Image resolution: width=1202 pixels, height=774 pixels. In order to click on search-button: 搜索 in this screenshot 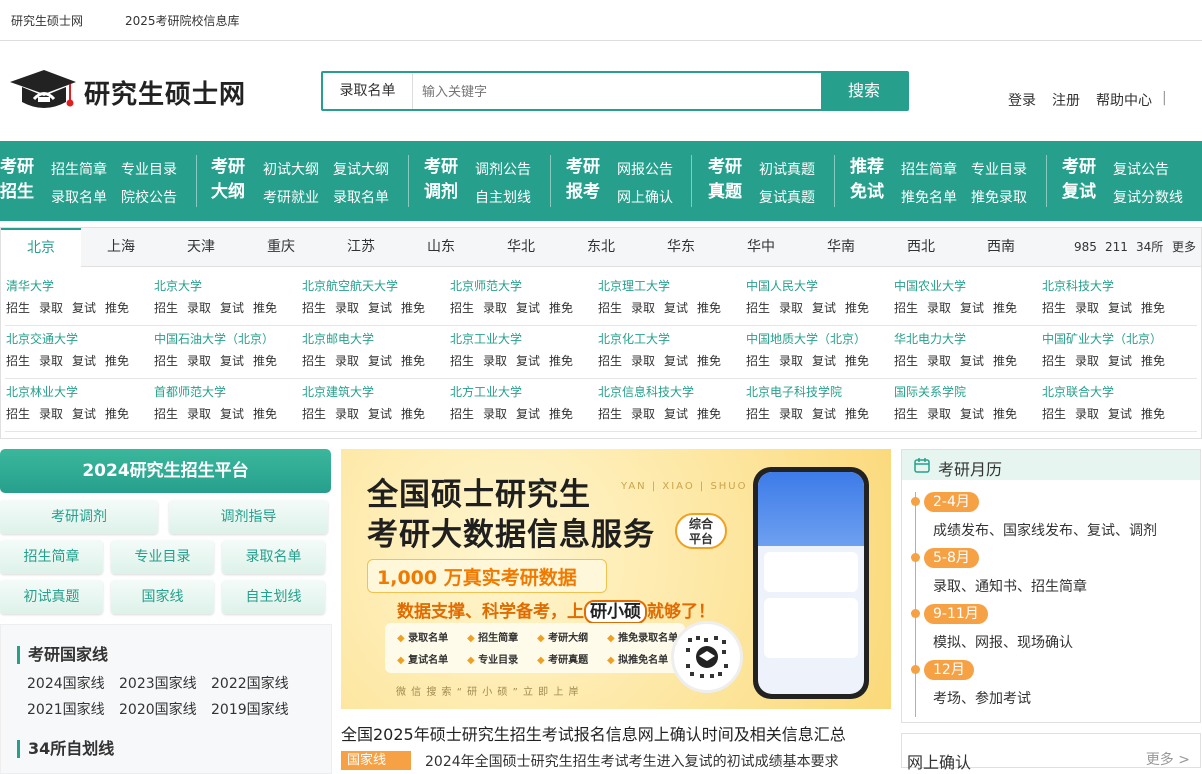, I will do `click(864, 91)`.